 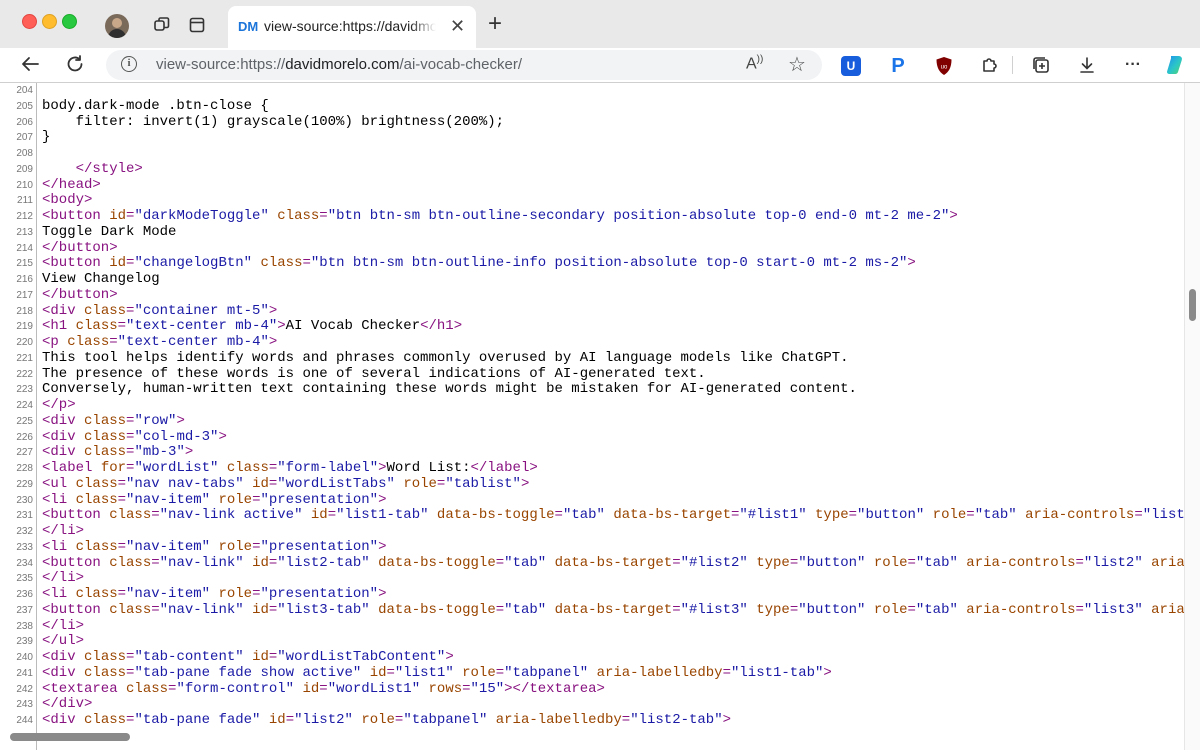 I want to click on code-token: id, so click(x=260, y=483).